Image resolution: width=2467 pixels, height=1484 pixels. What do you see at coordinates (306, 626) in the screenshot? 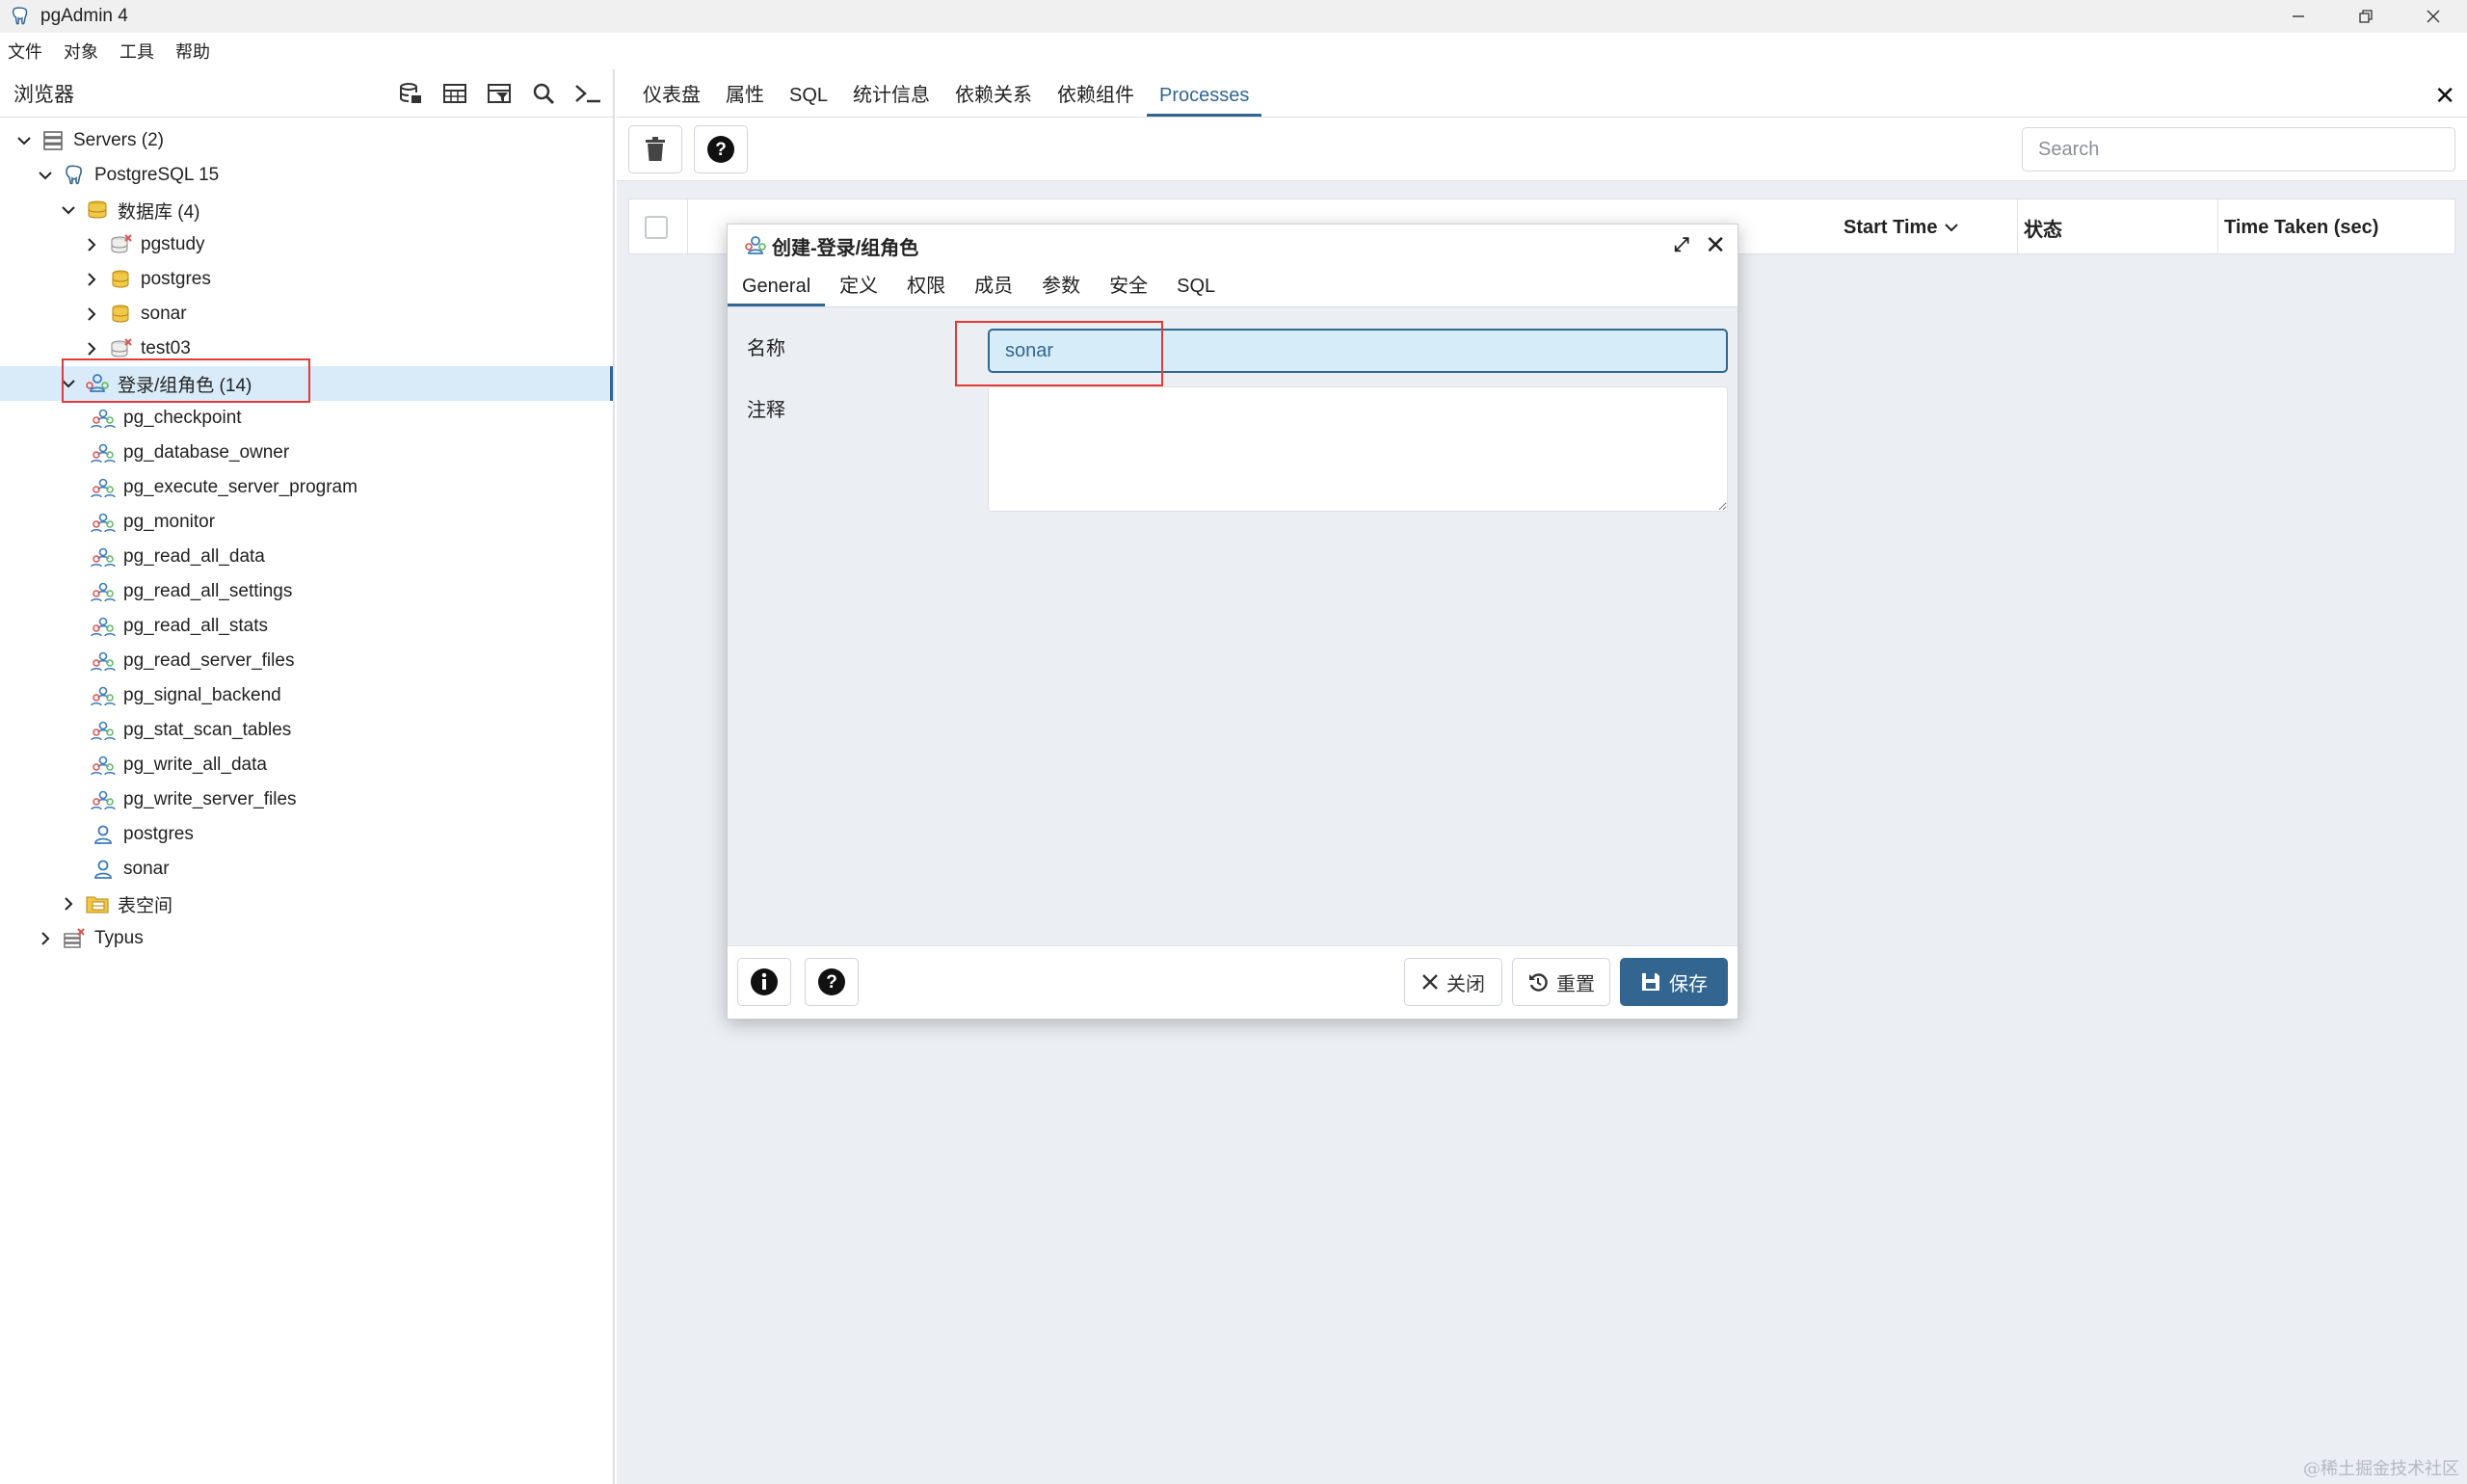
I see `tree-item: pg_read_all_stats` at bounding box center [306, 626].